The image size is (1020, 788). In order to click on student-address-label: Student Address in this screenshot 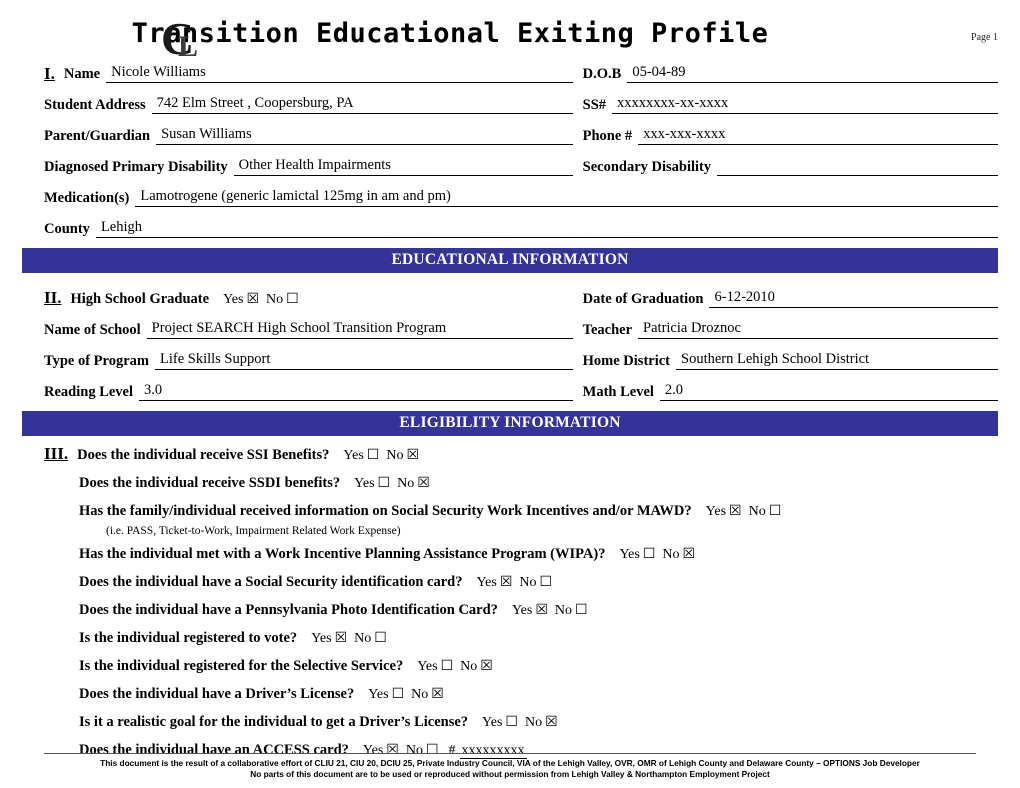, I will do `click(95, 105)`.